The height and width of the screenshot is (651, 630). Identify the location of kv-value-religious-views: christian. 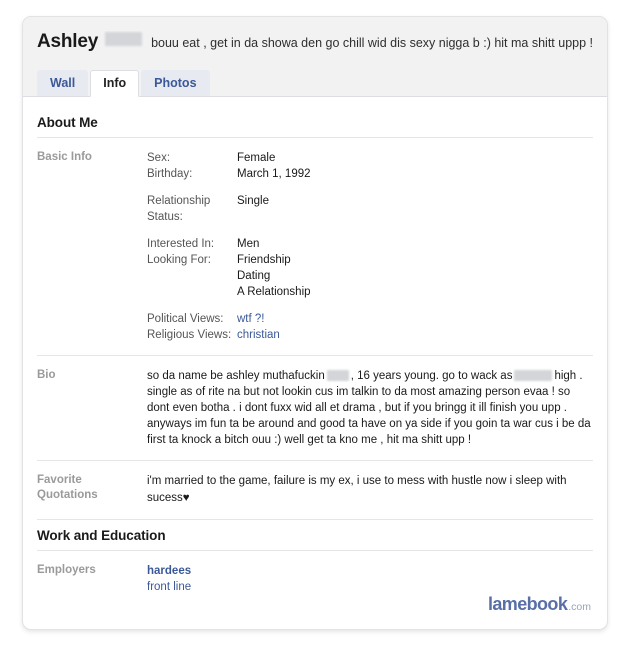
(415, 335).